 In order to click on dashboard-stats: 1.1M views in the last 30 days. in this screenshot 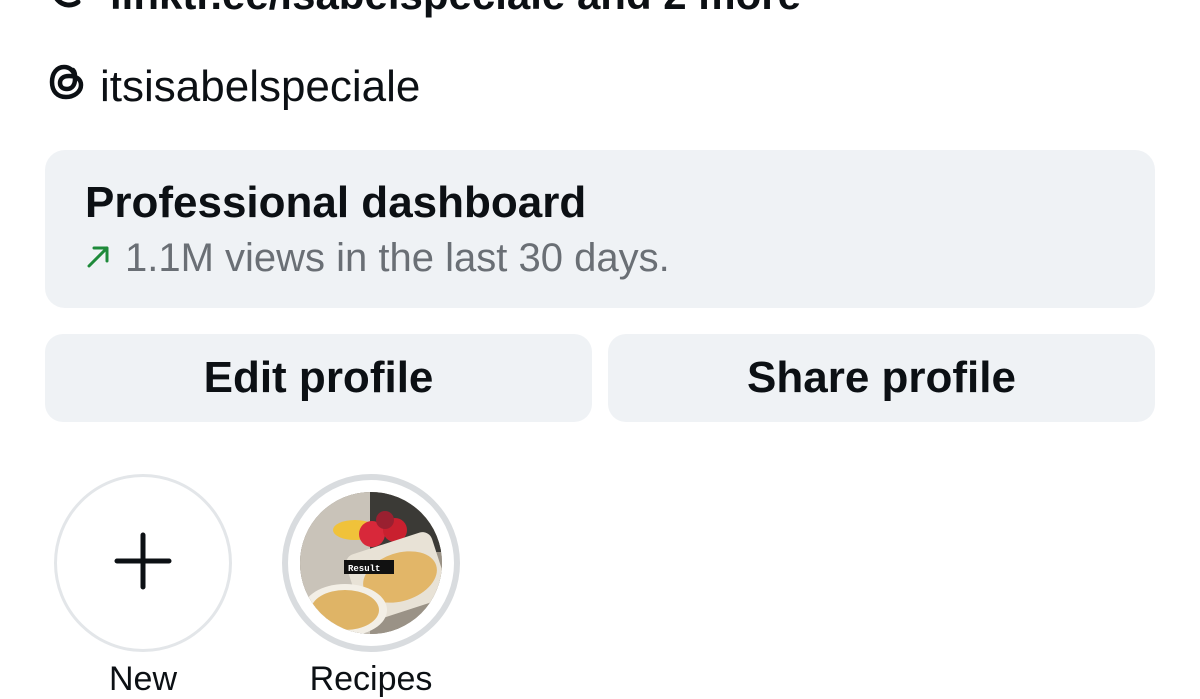, I will do `click(600, 258)`.